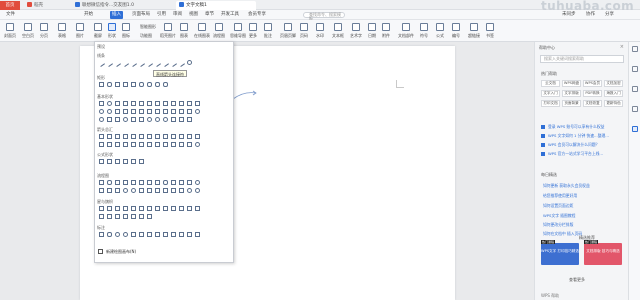  I want to click on menu-home: 开始, so click(88, 15).